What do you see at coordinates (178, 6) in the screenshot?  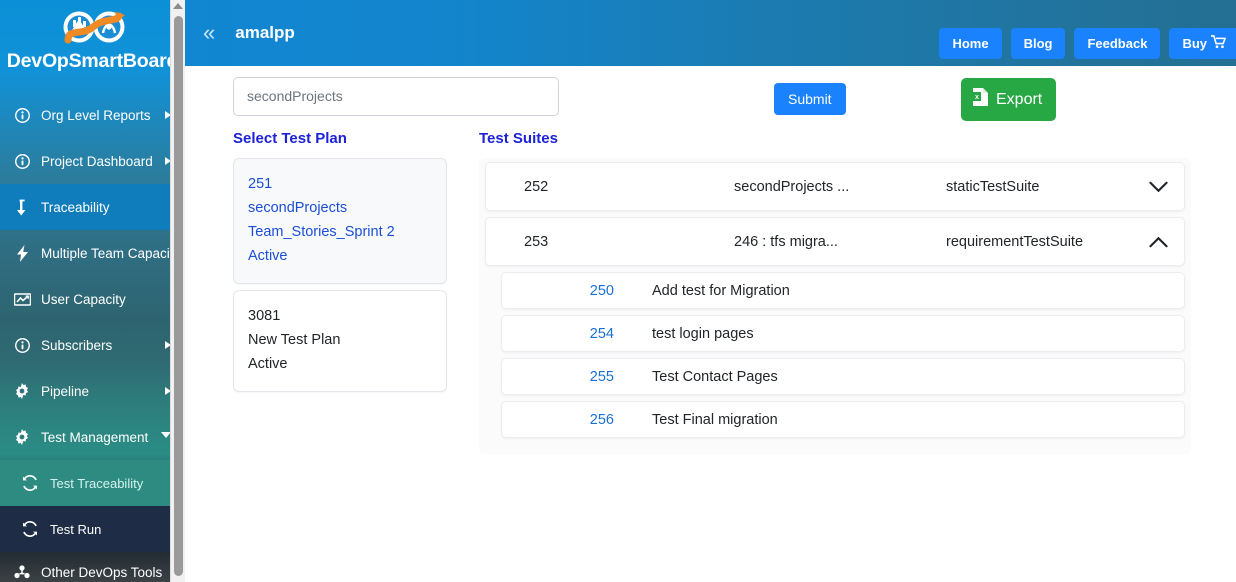 I see `scroll-up-arrow-icon` at bounding box center [178, 6].